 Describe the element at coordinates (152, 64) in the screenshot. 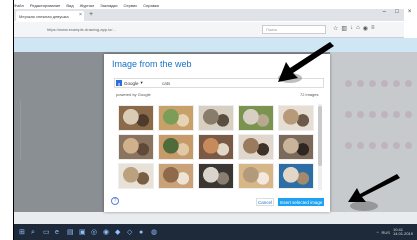

I see `dialog-title: Image from the web` at that location.